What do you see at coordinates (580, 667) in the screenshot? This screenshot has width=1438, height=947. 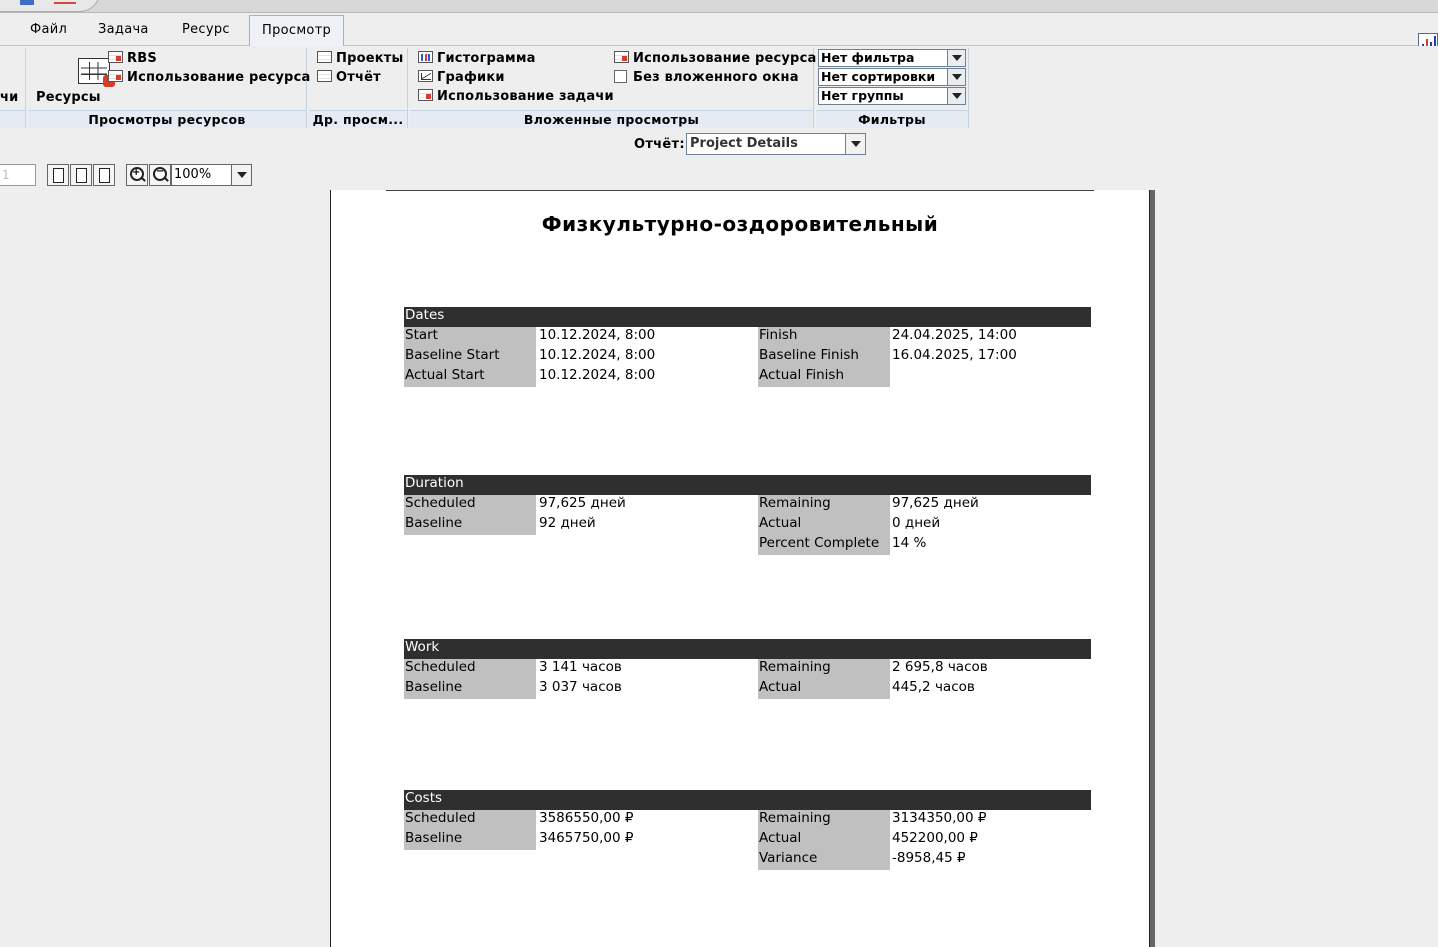 I see `scheduled-value: 3 141 часов` at bounding box center [580, 667].